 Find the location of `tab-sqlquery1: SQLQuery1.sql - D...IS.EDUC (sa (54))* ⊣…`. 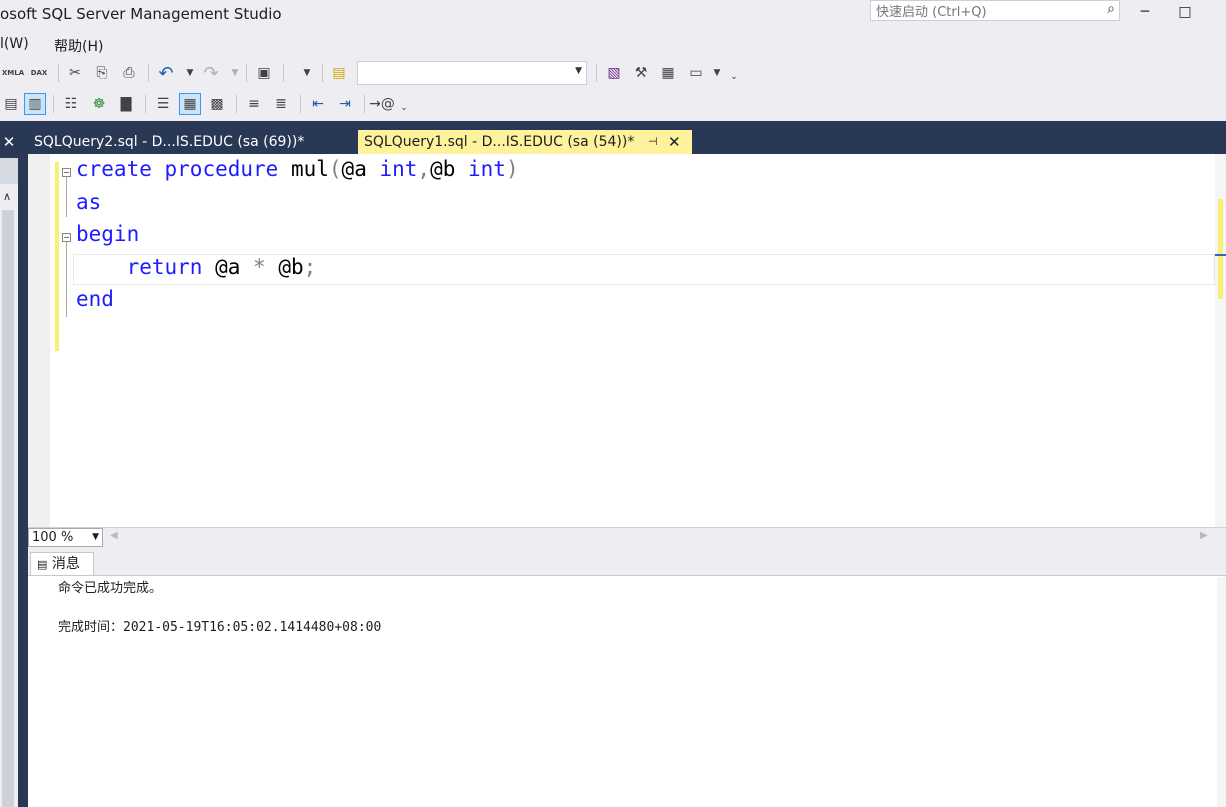

tab-sqlquery1: SQLQuery1.sql - D...IS.EDUC (sa (54))* ⊣… is located at coordinates (525, 142).